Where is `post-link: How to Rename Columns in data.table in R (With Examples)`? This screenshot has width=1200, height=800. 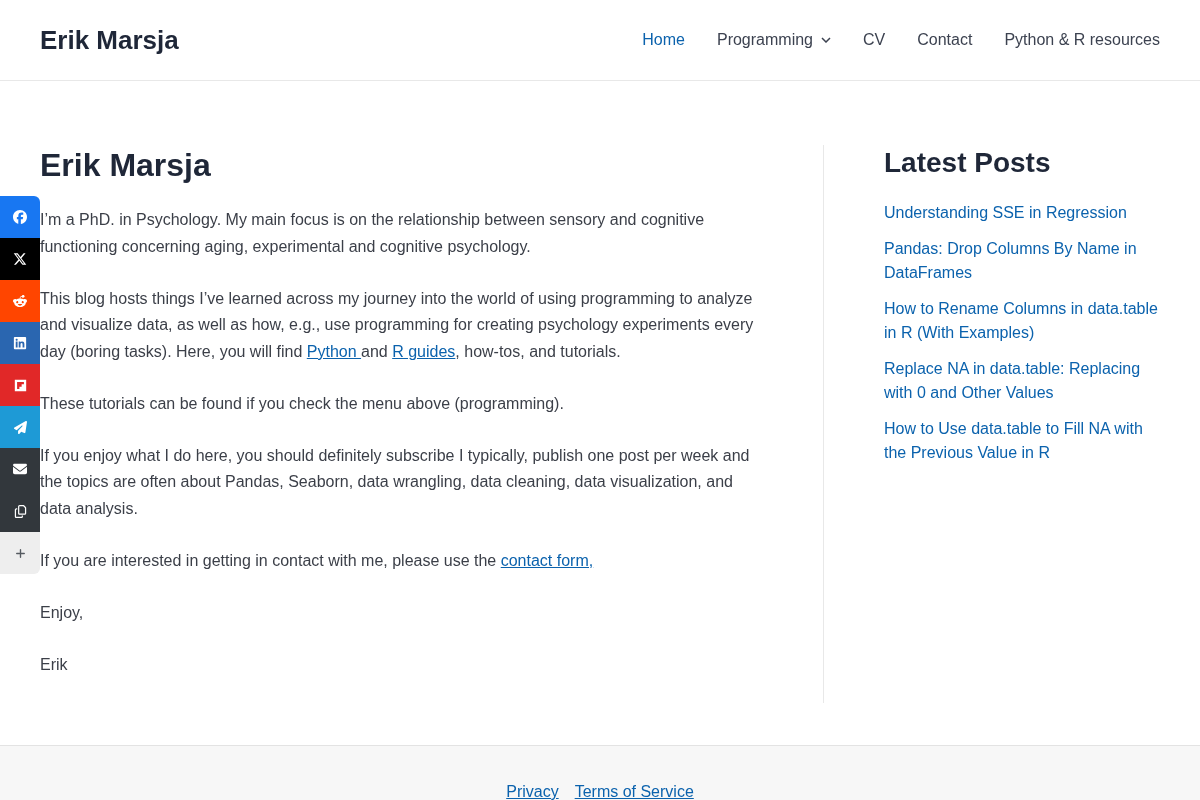
post-link: How to Rename Columns in data.table in R (With Examples) is located at coordinates (1022, 321).